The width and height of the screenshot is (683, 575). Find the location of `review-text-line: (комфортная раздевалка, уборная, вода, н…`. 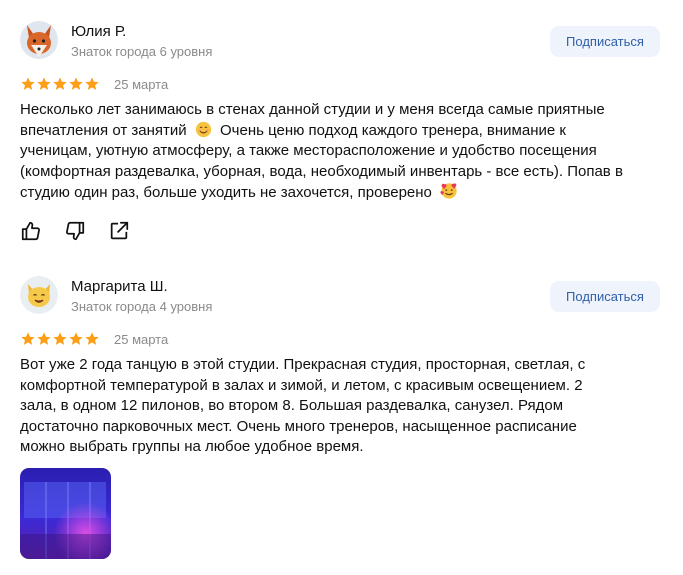

review-text-line: (комфортная раздевалка, уборная, вода, н… is located at coordinates (321, 171).